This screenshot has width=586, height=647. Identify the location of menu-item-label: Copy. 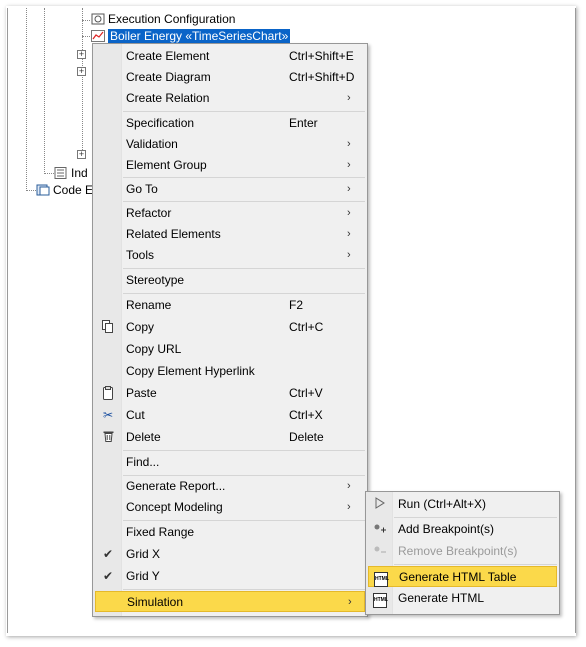
(140, 327).